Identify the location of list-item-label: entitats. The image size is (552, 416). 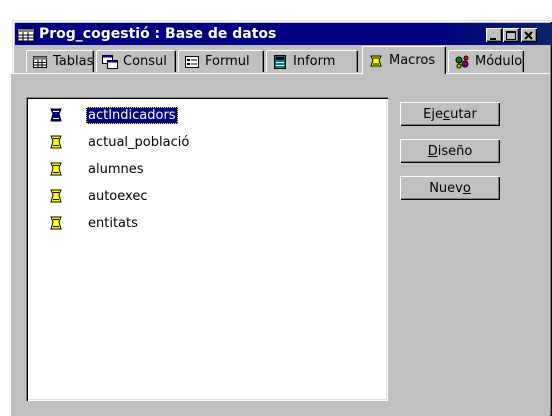
(113, 223).